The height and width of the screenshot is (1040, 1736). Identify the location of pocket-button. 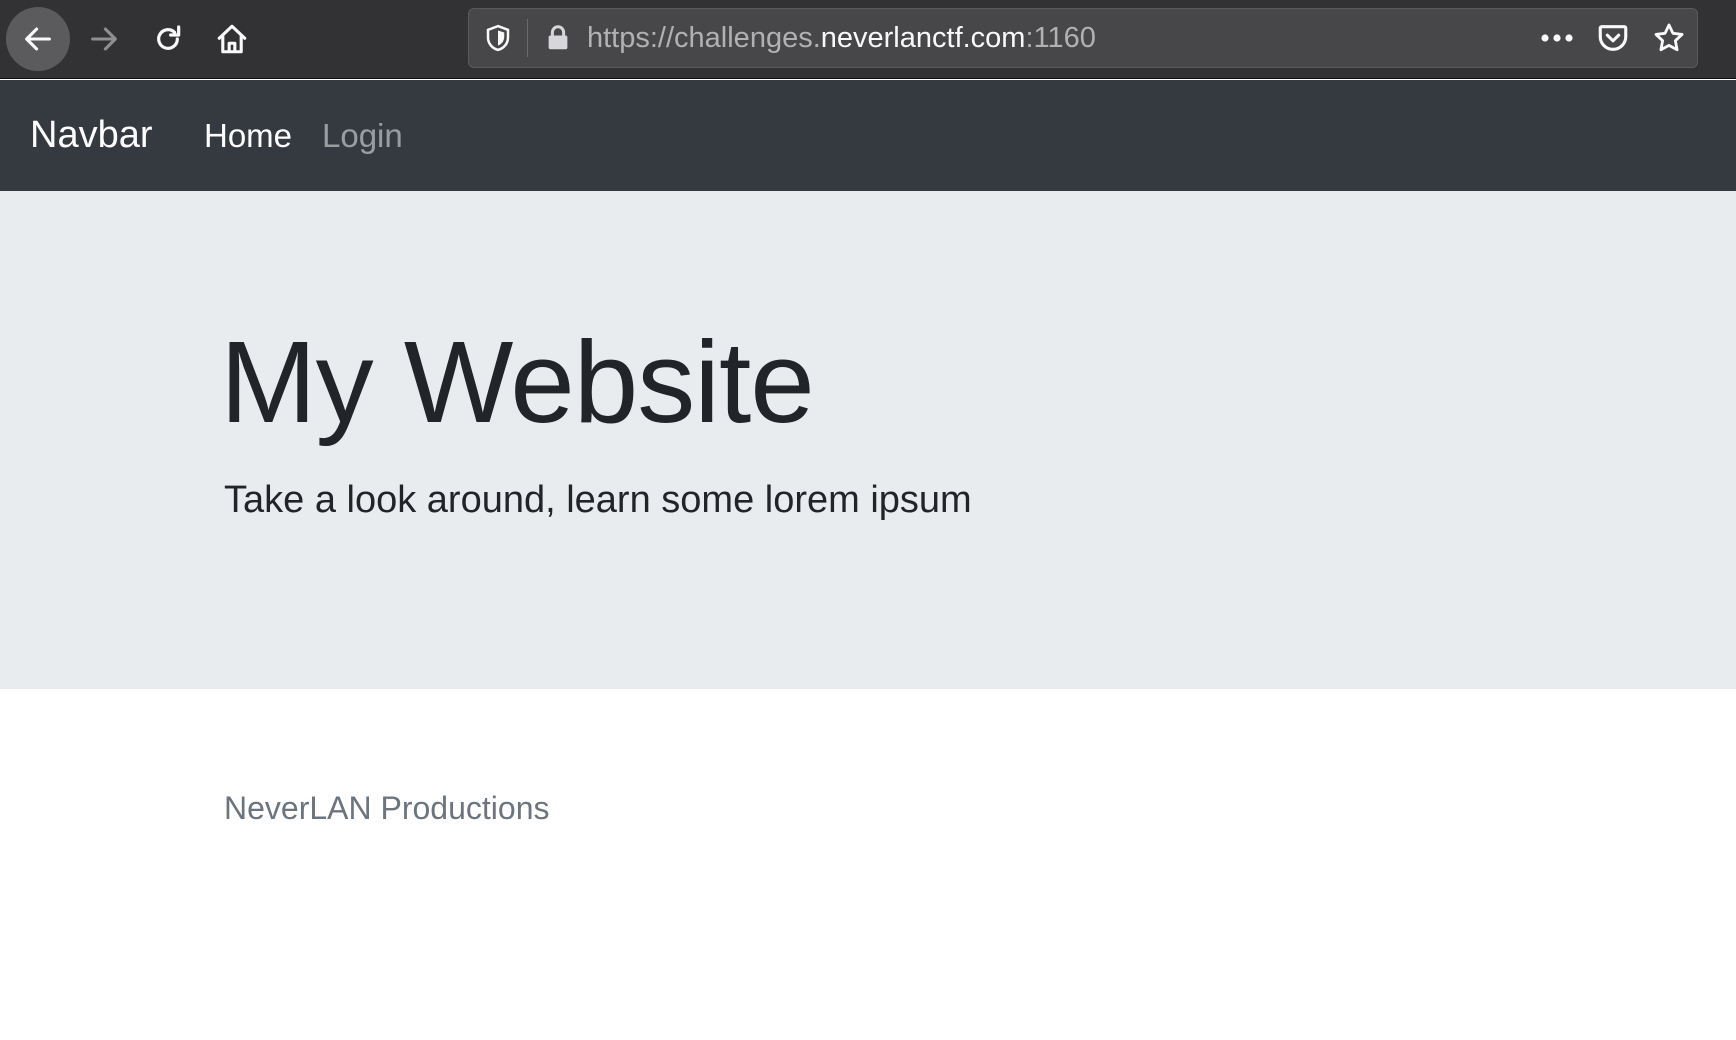
(1613, 38).